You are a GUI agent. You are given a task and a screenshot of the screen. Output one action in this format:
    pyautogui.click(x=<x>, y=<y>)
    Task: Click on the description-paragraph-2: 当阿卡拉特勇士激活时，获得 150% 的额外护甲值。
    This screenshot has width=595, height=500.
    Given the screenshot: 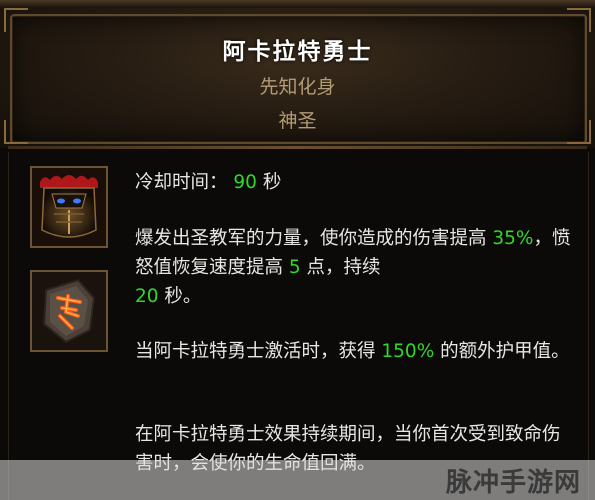 What is the action you would take?
    pyautogui.click(x=355, y=351)
    